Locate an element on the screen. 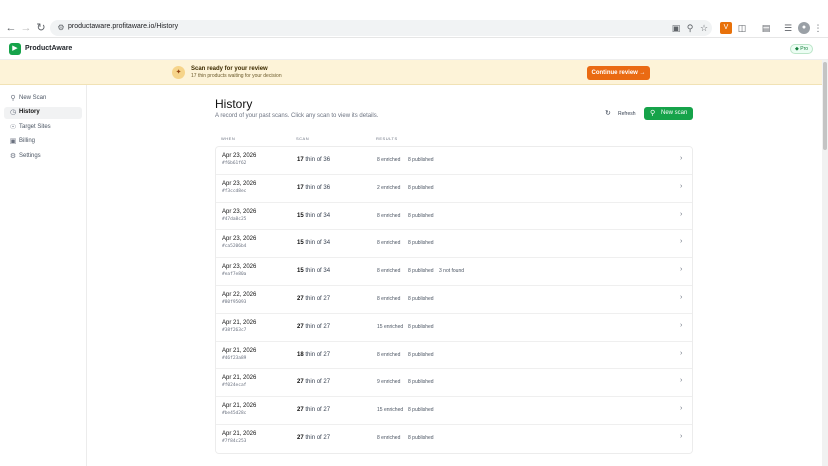 This screenshot has width=828, height=466. column-header-when: WHEN is located at coordinates (228, 138).